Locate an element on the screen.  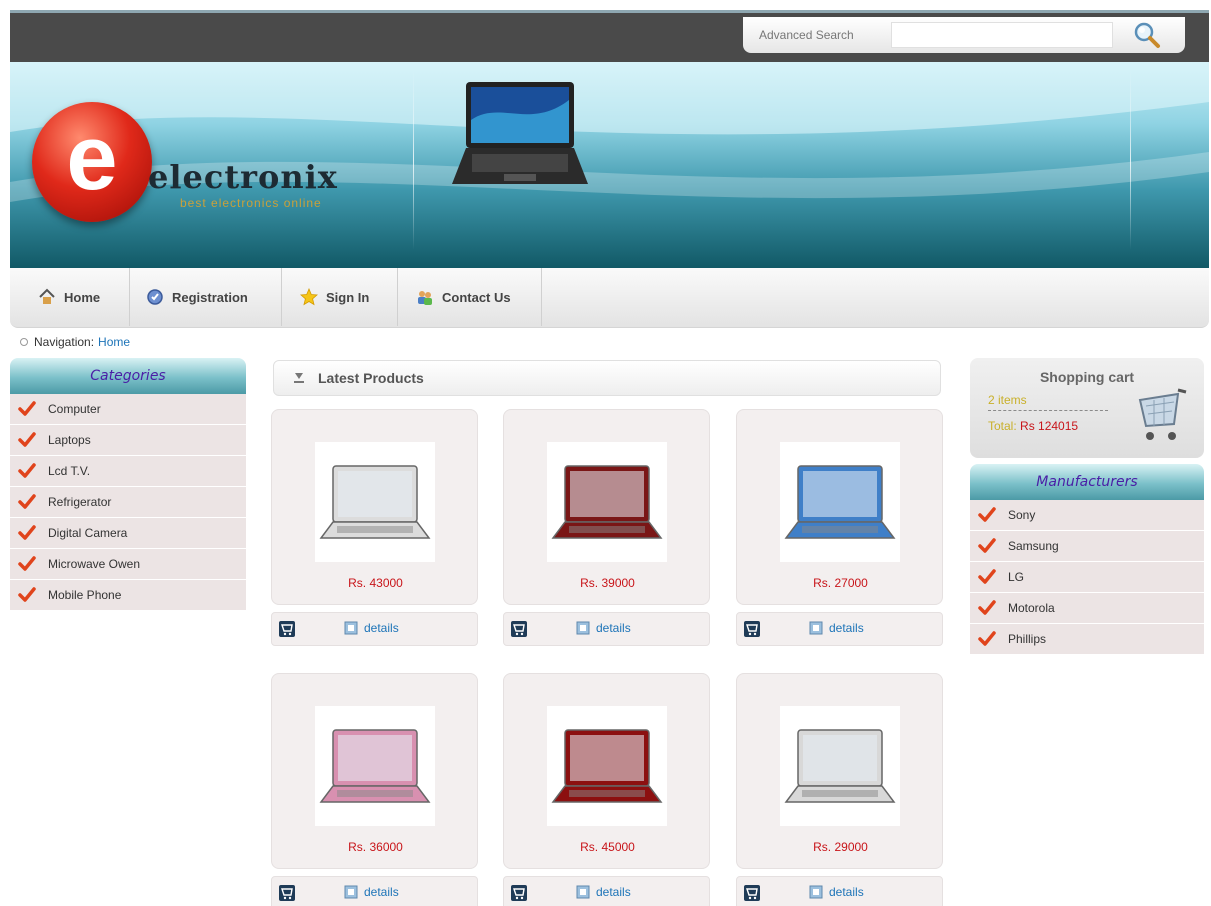
advanced-search-link: Advanced Search is located at coordinates (806, 35).